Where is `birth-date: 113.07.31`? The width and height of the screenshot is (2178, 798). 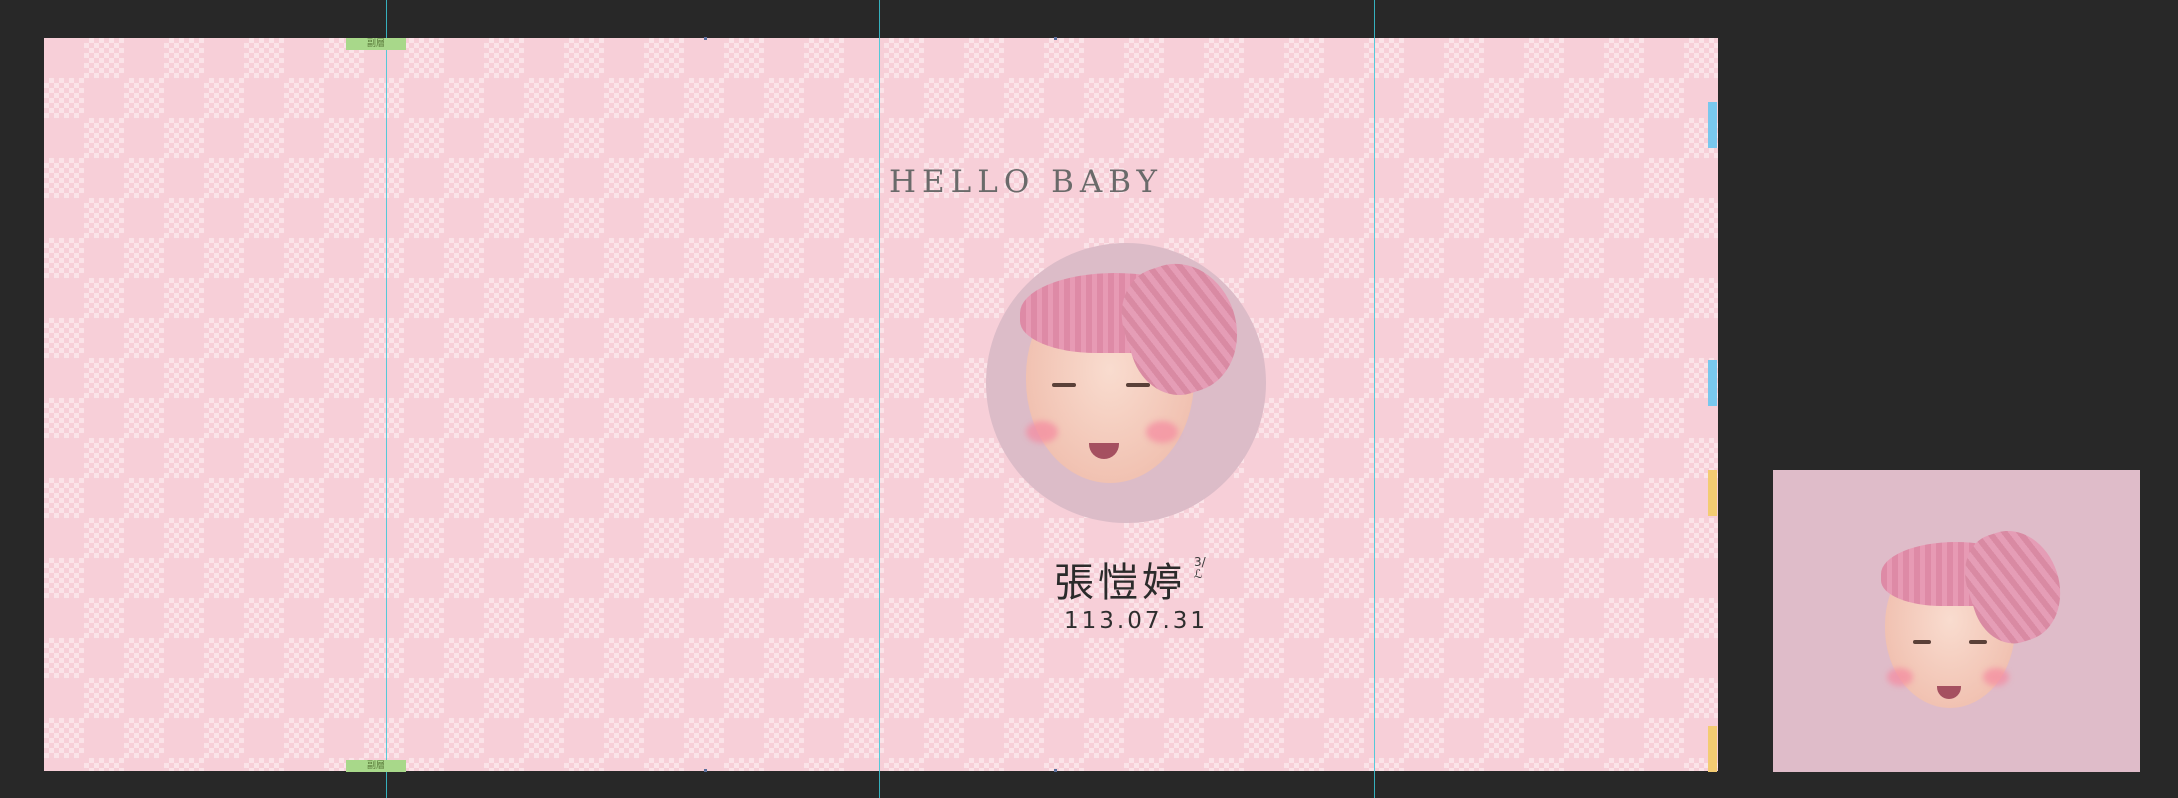 birth-date: 113.07.31 is located at coordinates (1136, 621).